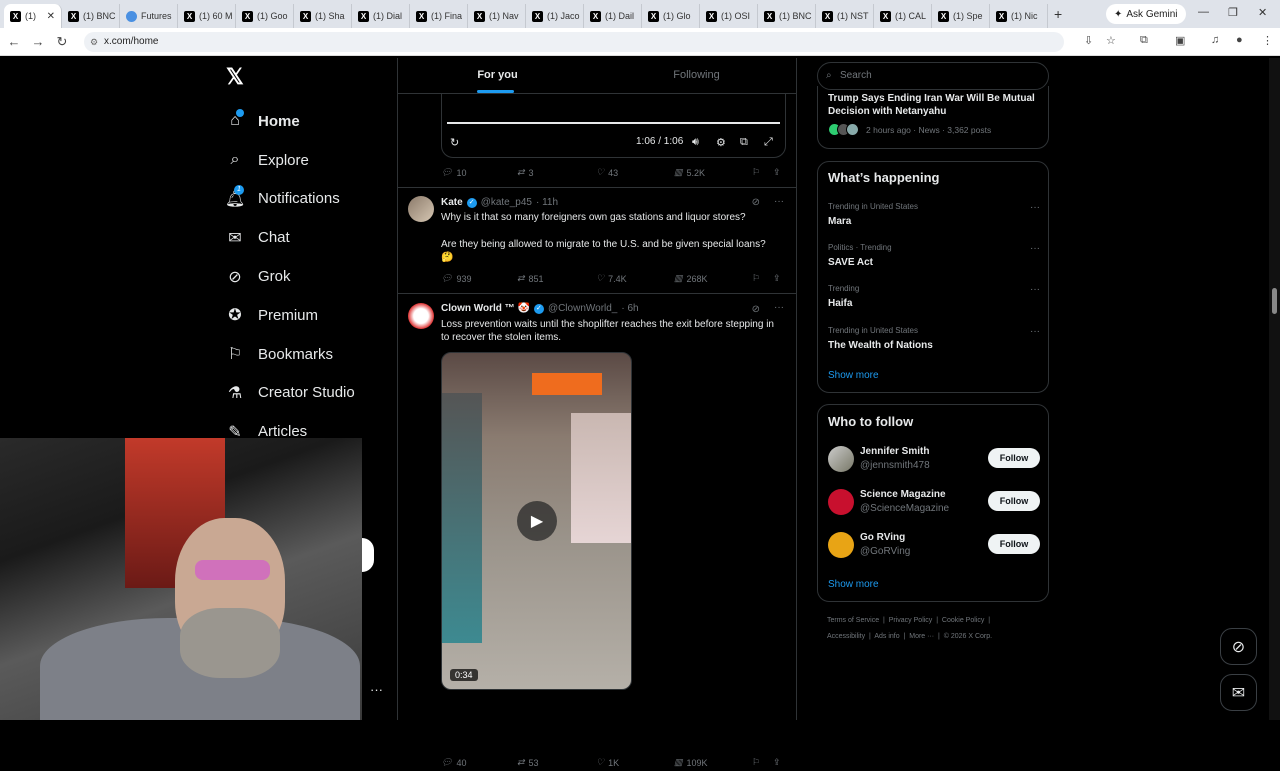 This screenshot has width=1280, height=771. What do you see at coordinates (1239, 40) in the screenshot?
I see `profile-avatar: ●` at bounding box center [1239, 40].